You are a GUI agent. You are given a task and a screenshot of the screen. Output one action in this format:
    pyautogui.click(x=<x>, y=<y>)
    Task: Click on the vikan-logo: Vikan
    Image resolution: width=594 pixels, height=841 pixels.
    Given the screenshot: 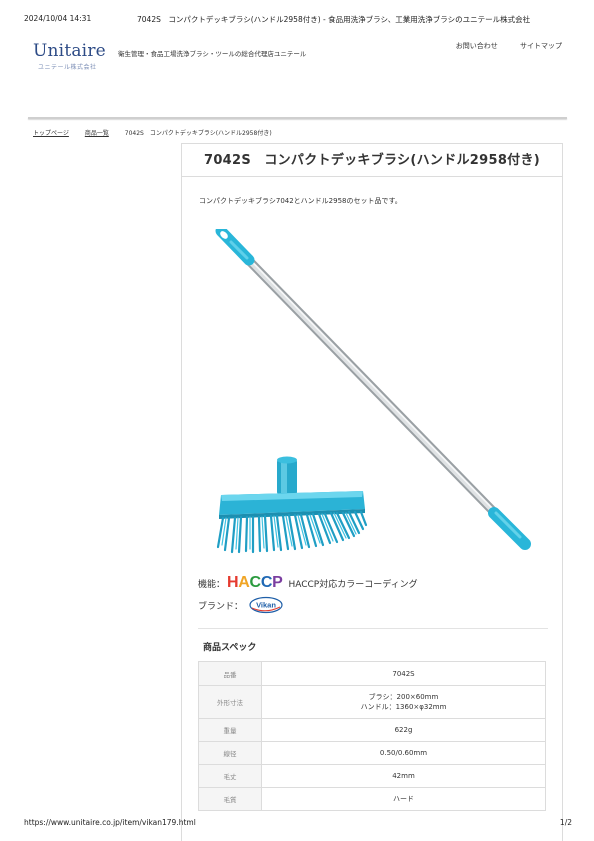 What is the action you would take?
    pyautogui.click(x=266, y=605)
    